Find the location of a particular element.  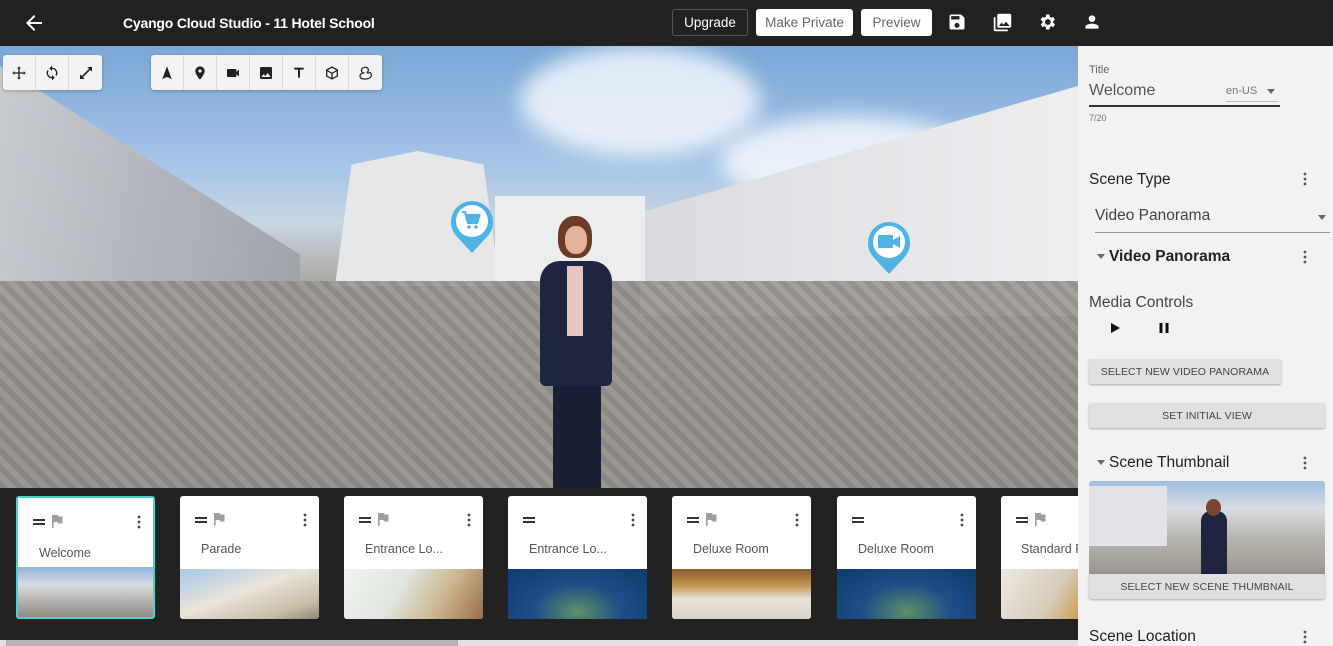

video-panorama-heading: Video Panorama is located at coordinates (1170, 256).